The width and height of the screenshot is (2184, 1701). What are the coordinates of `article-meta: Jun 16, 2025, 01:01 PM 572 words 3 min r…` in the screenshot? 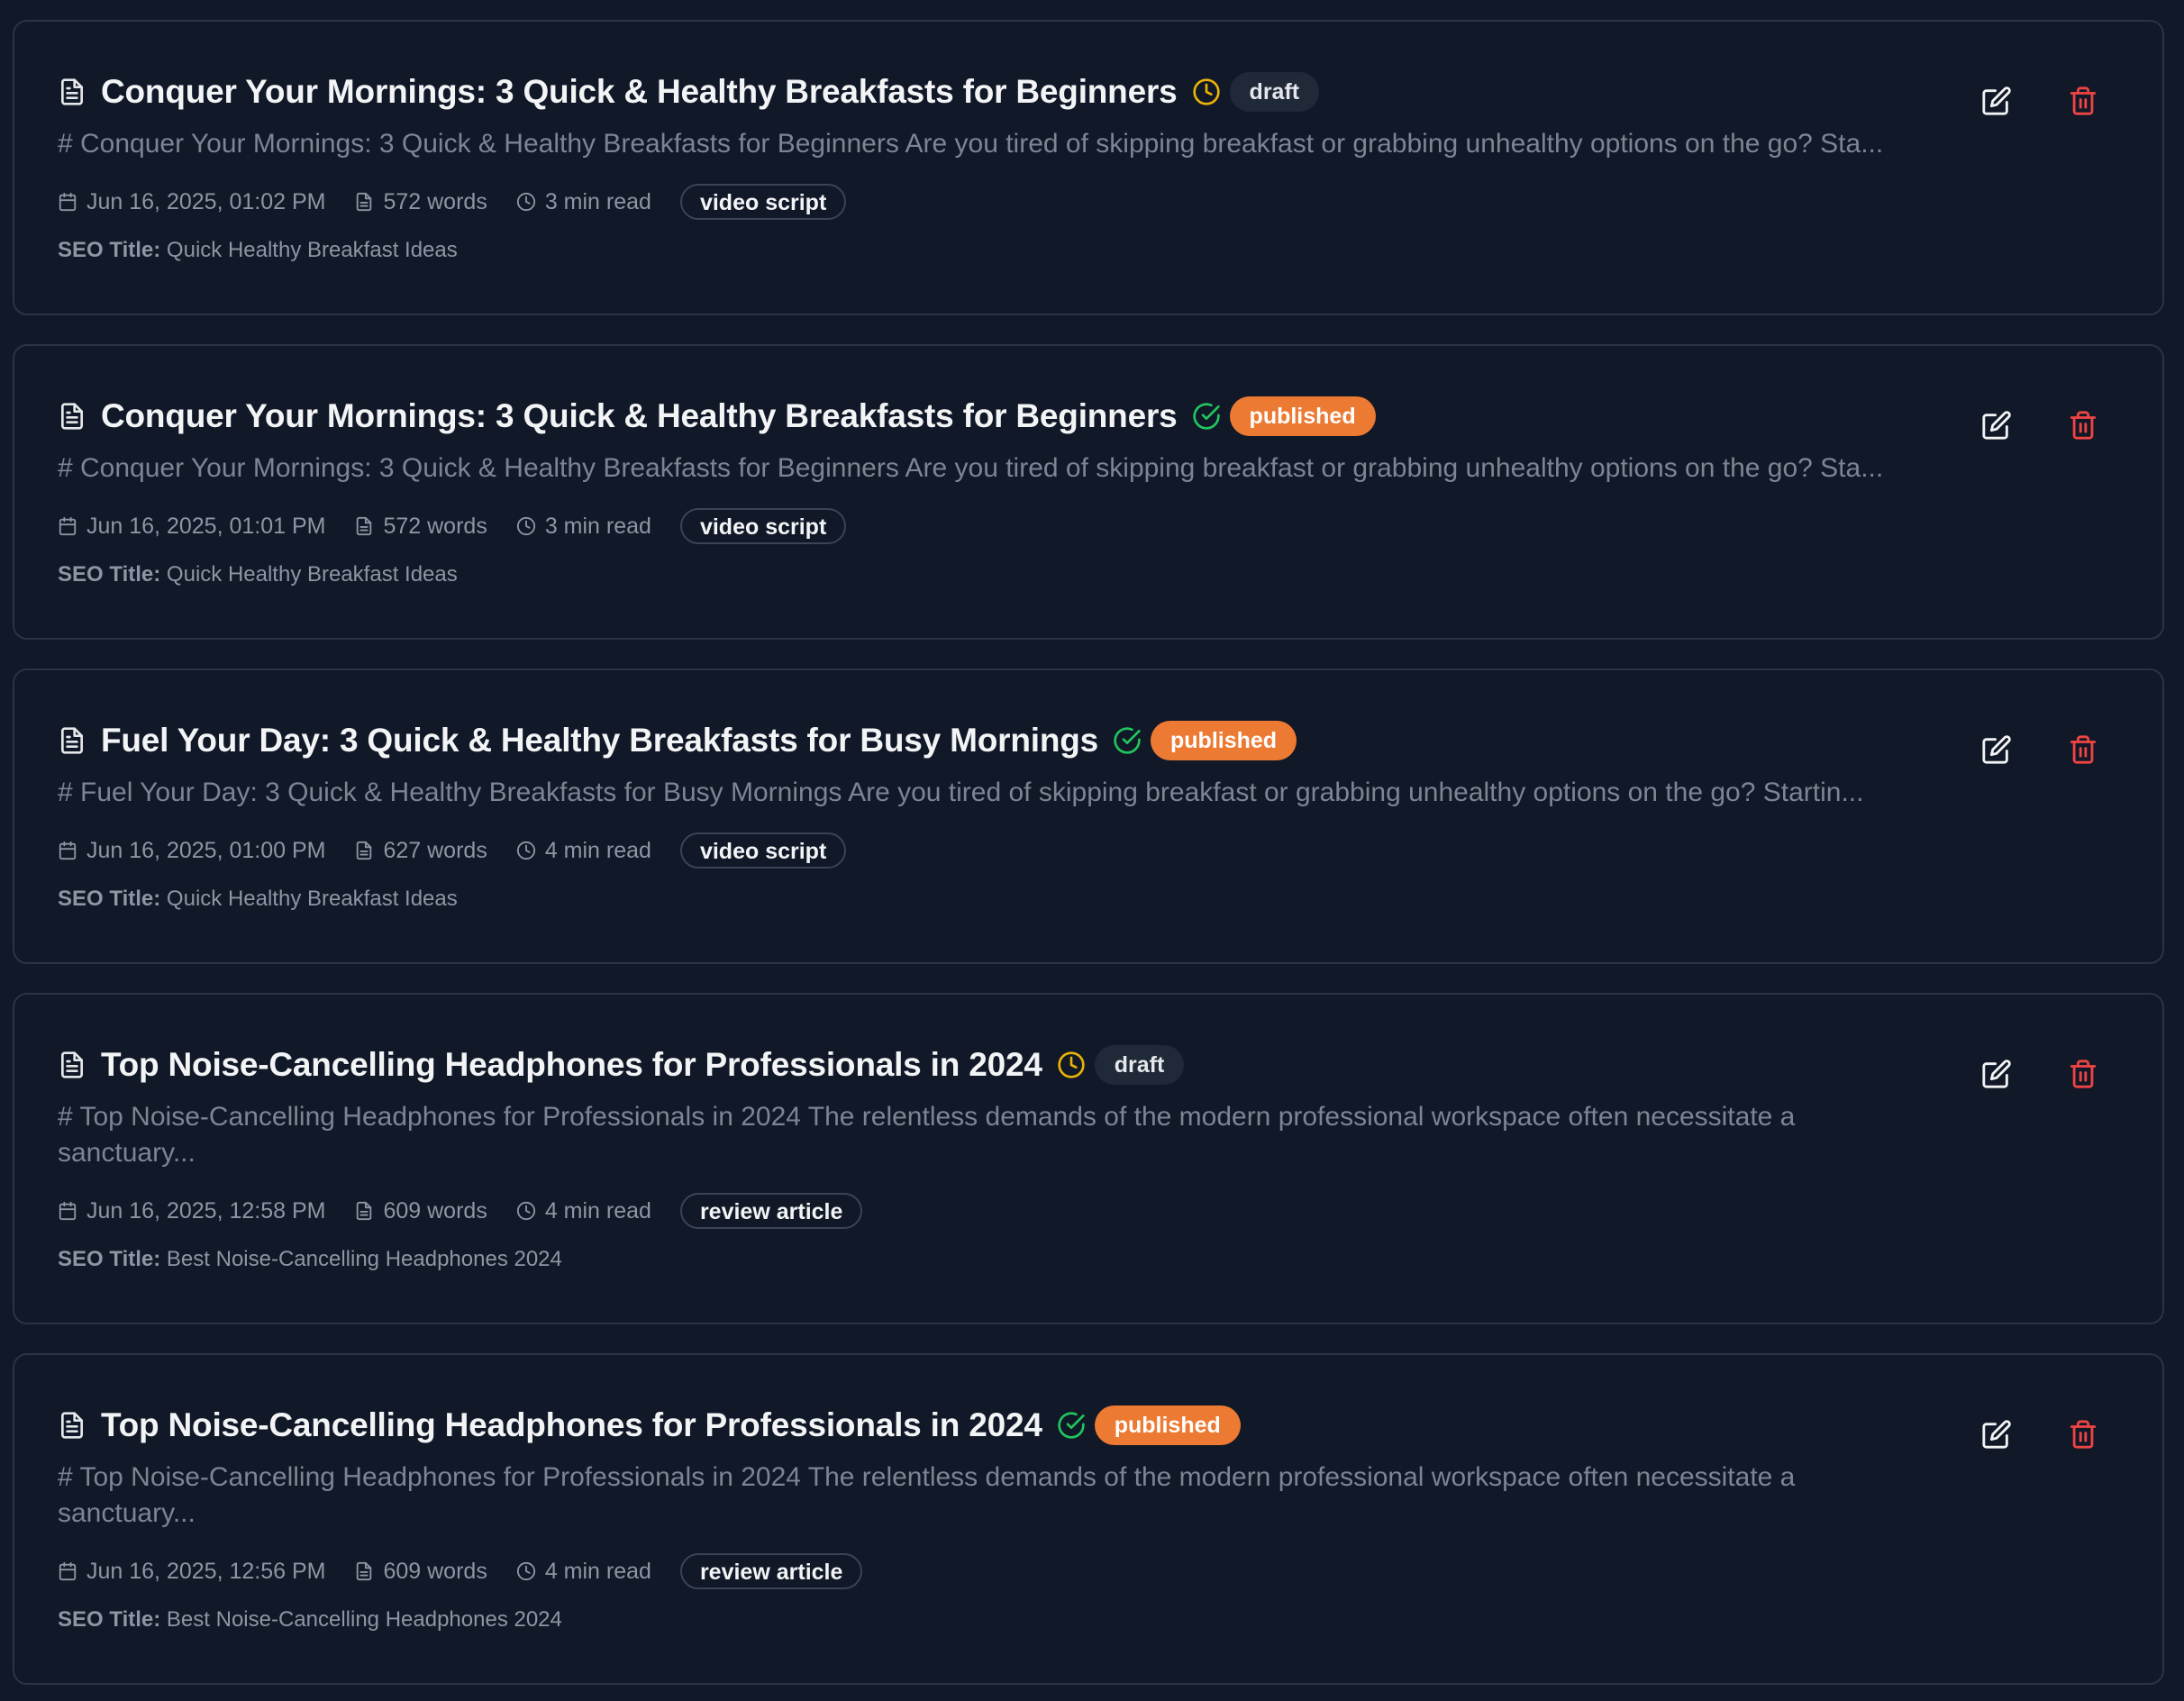 It's located at (975, 526).